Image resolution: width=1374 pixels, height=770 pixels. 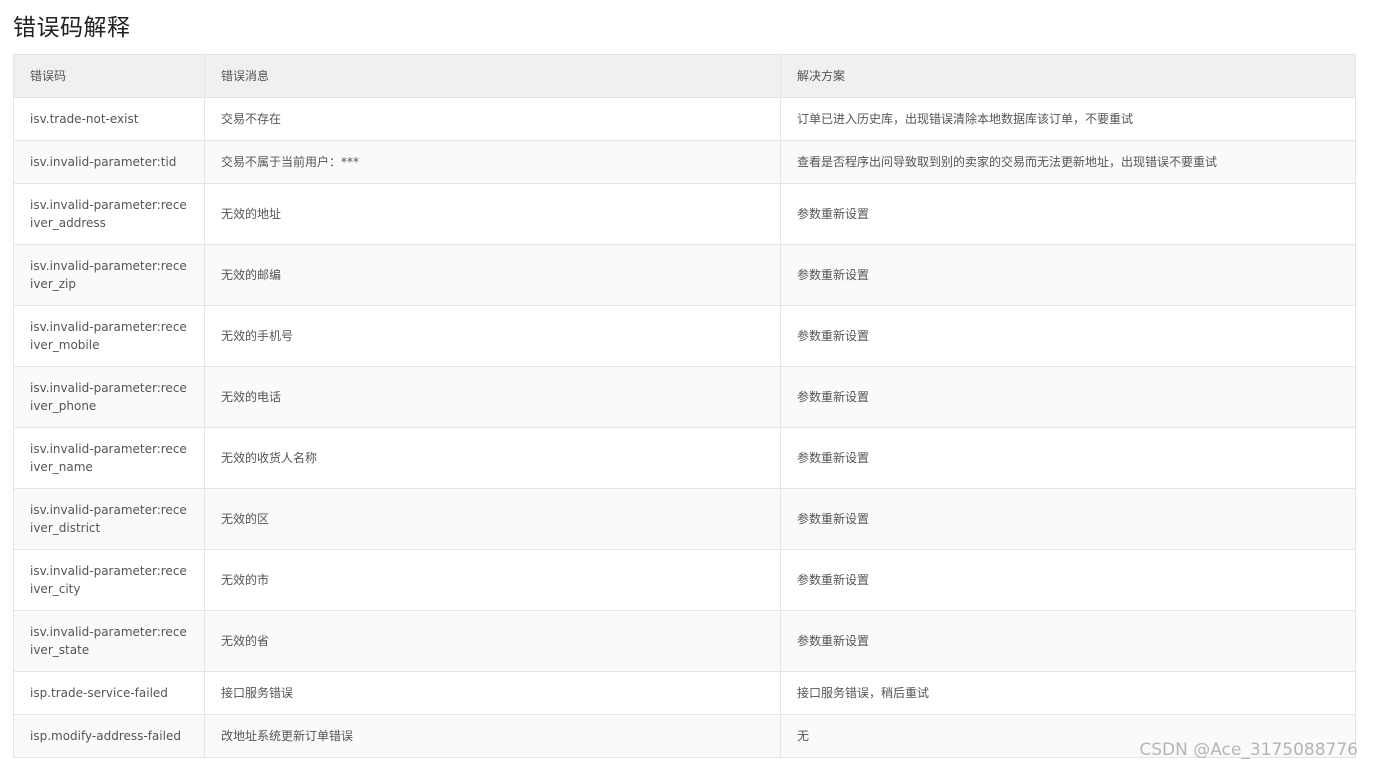 I want to click on csdn-watermark: CSDN @Ace_3175088776, so click(x=1248, y=750).